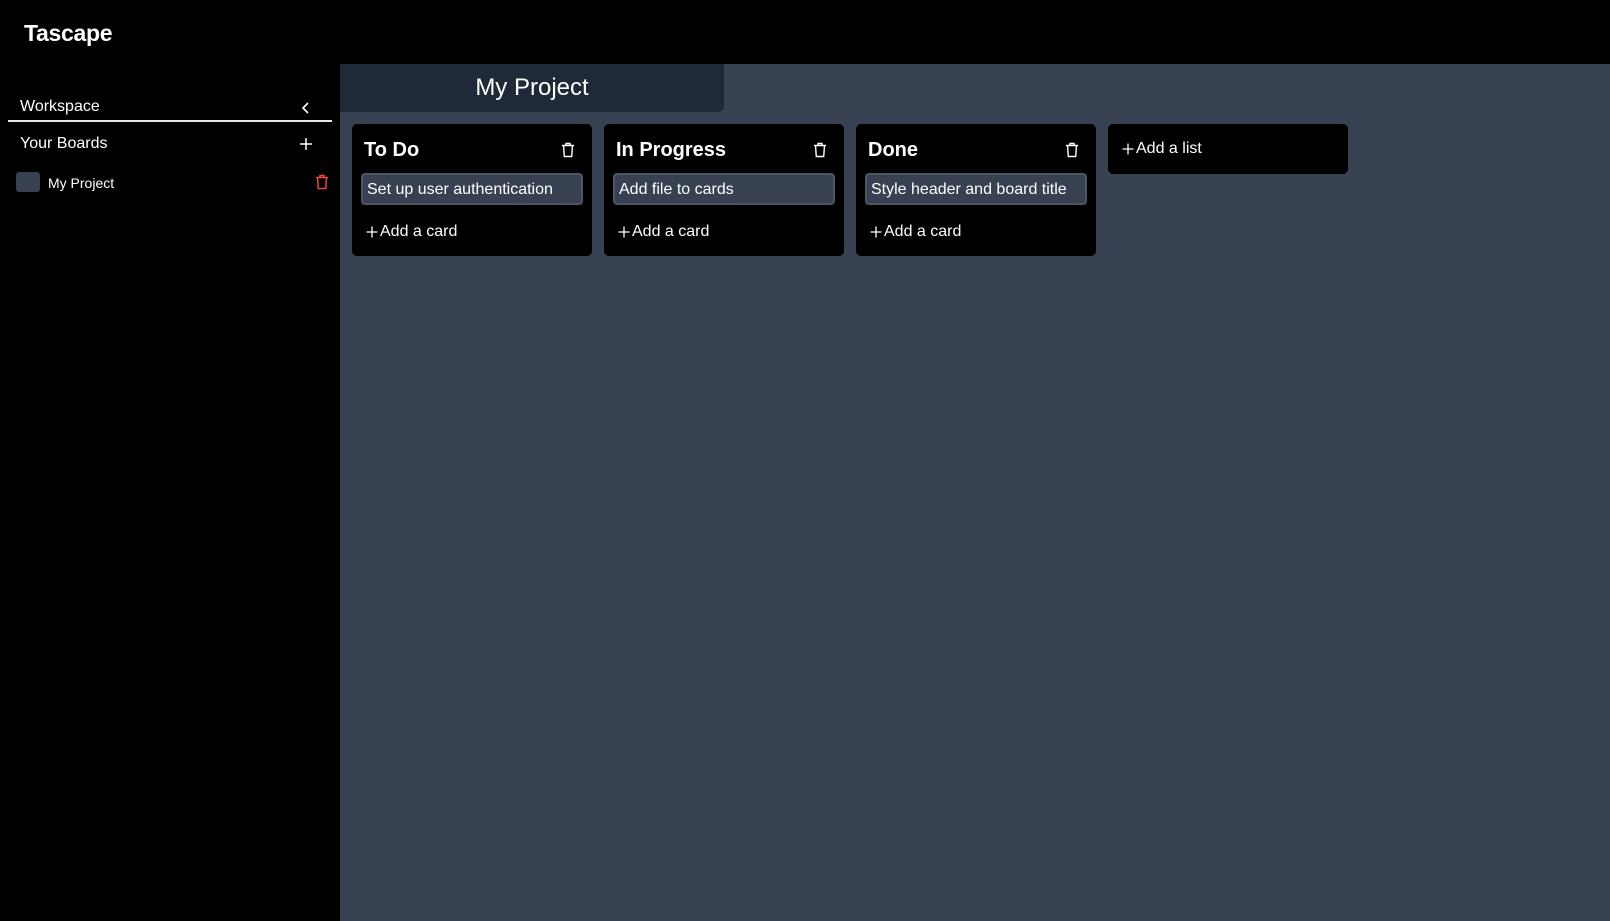 This screenshot has height=921, width=1610. What do you see at coordinates (805, 32) in the screenshot?
I see `top-bar: Tascape` at bounding box center [805, 32].